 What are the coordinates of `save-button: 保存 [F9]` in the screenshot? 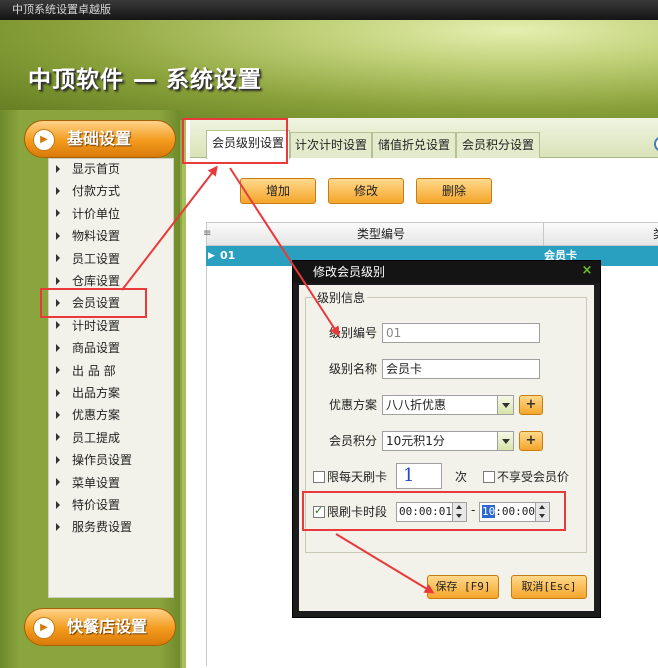 It's located at (463, 587).